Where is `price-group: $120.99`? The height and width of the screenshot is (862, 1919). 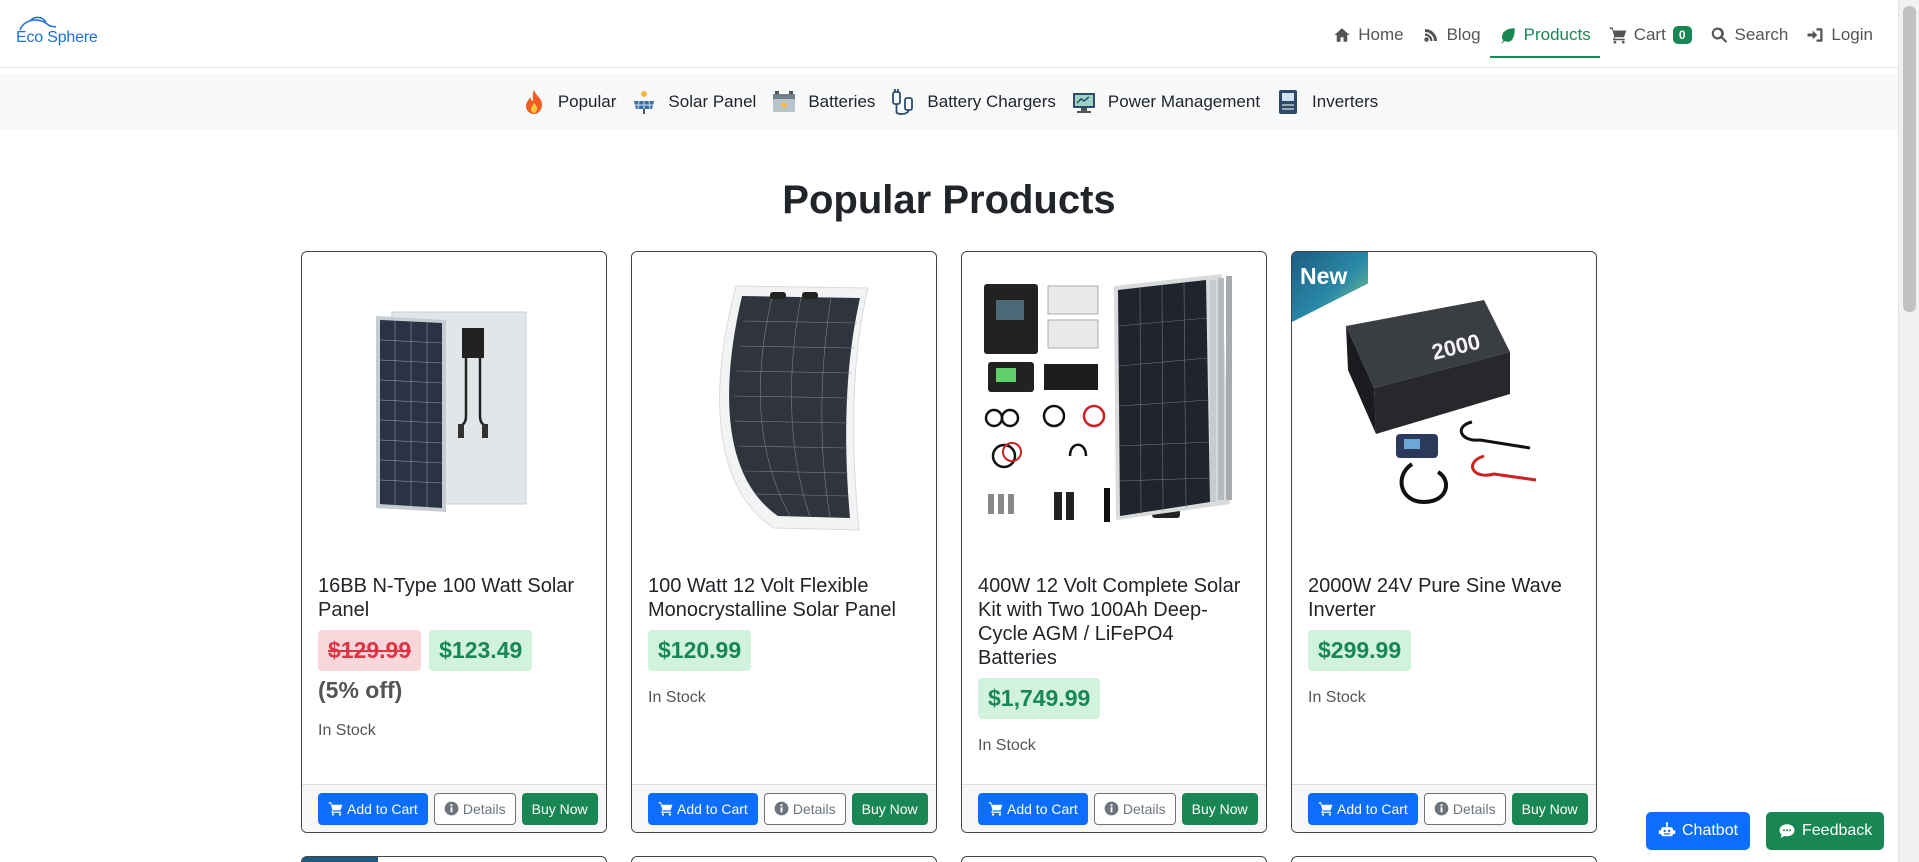
price-group: $120.99 is located at coordinates (785, 650).